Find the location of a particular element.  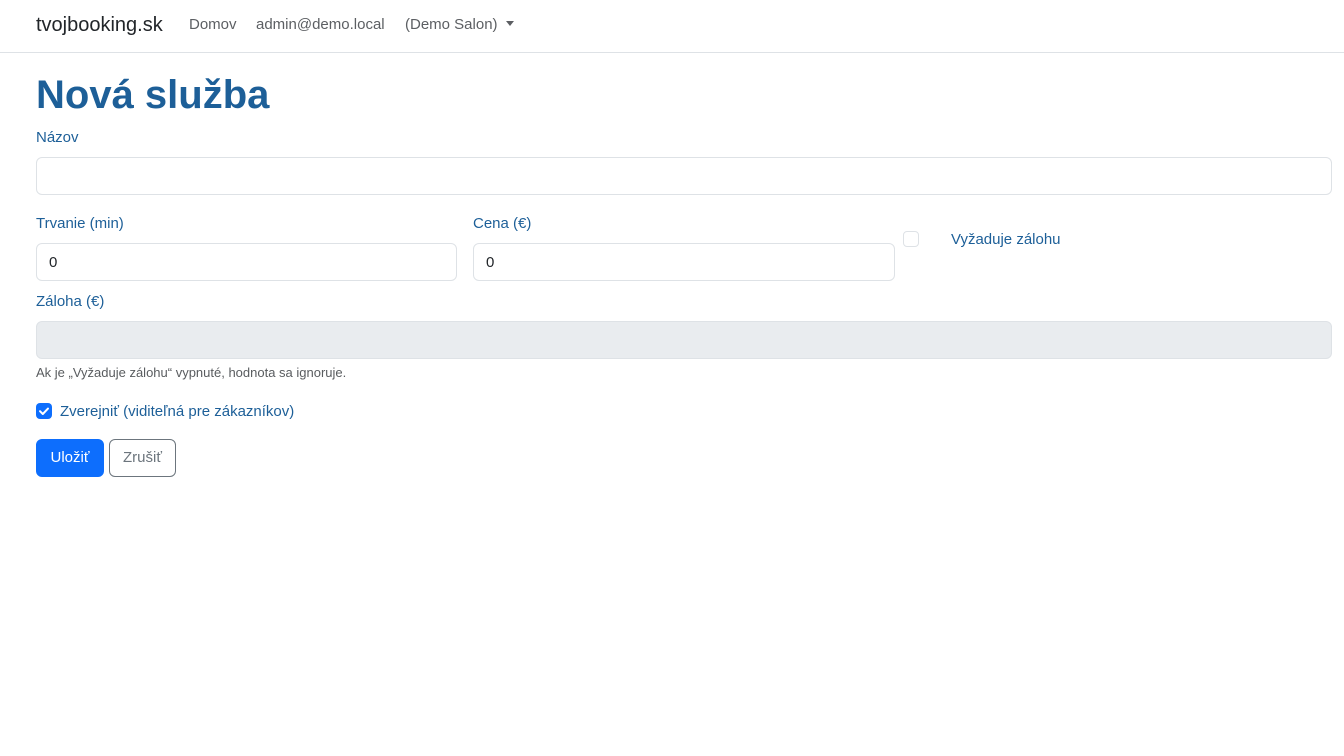

duration-label: Trvanie (min) is located at coordinates (80, 223).